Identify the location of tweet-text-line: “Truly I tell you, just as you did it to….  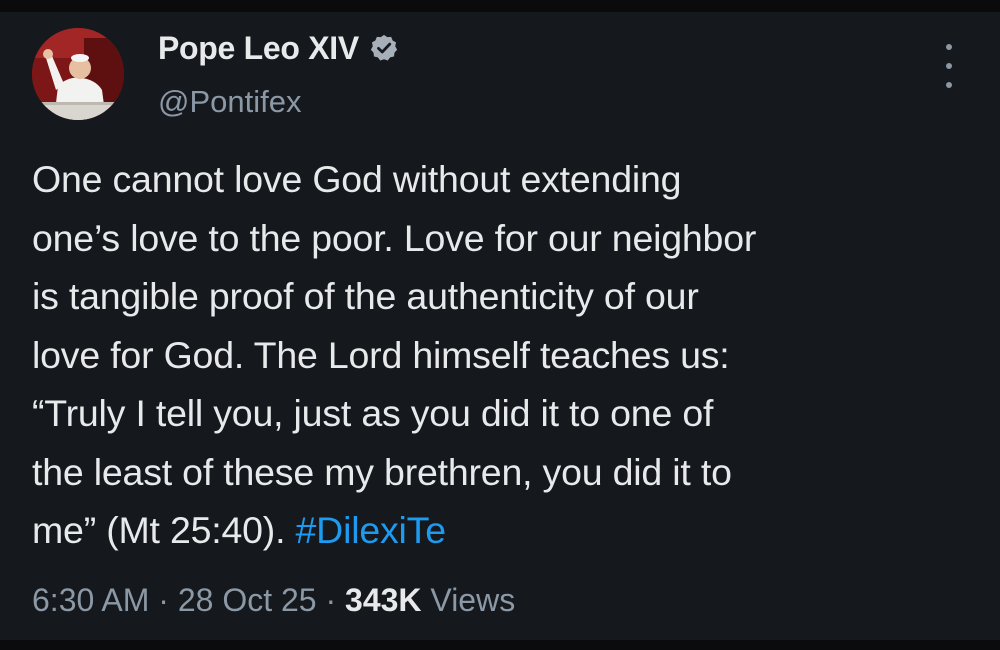
(373, 413).